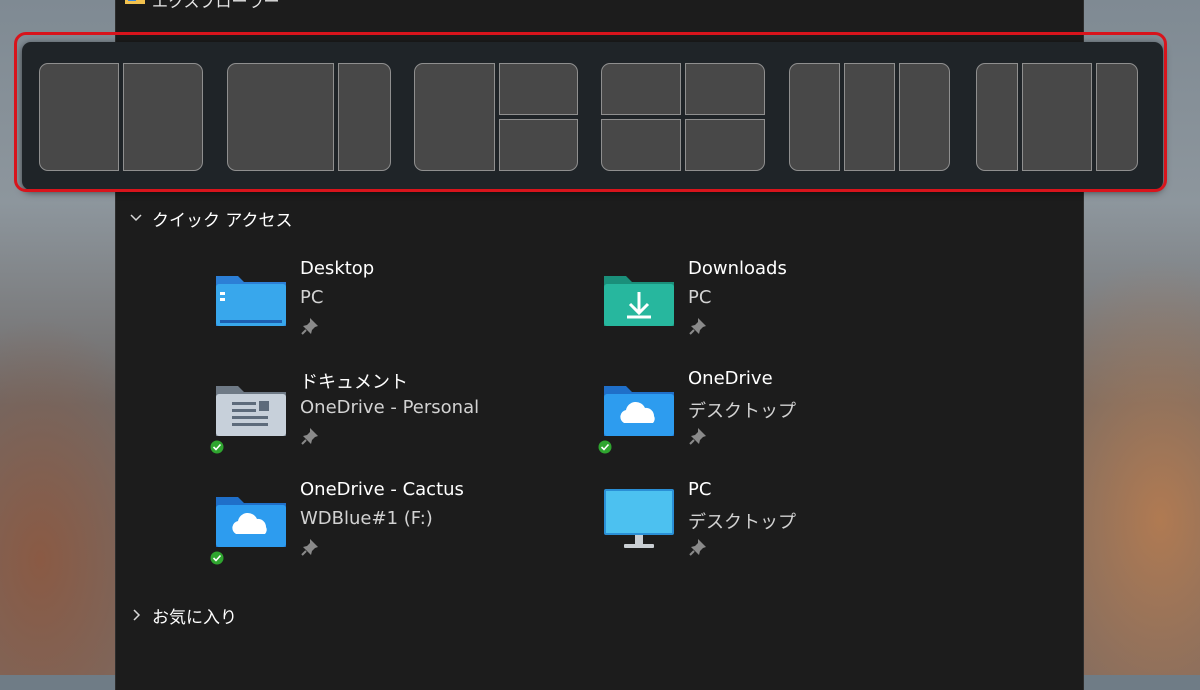 The width and height of the screenshot is (1200, 690). What do you see at coordinates (639, 518) in the screenshot?
I see `monitor-icon` at bounding box center [639, 518].